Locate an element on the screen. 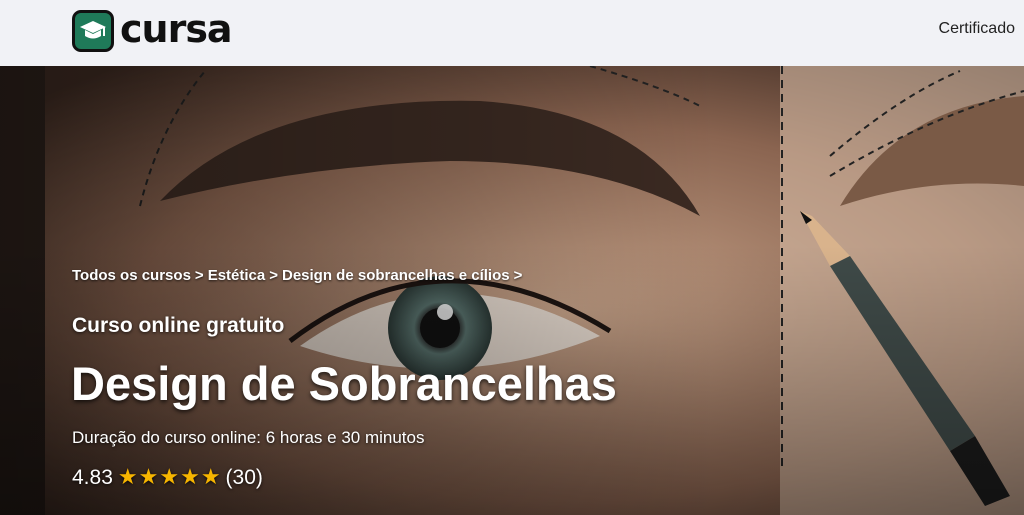 This screenshot has height=515, width=1024. brand-logo: cursa is located at coordinates (152, 30).